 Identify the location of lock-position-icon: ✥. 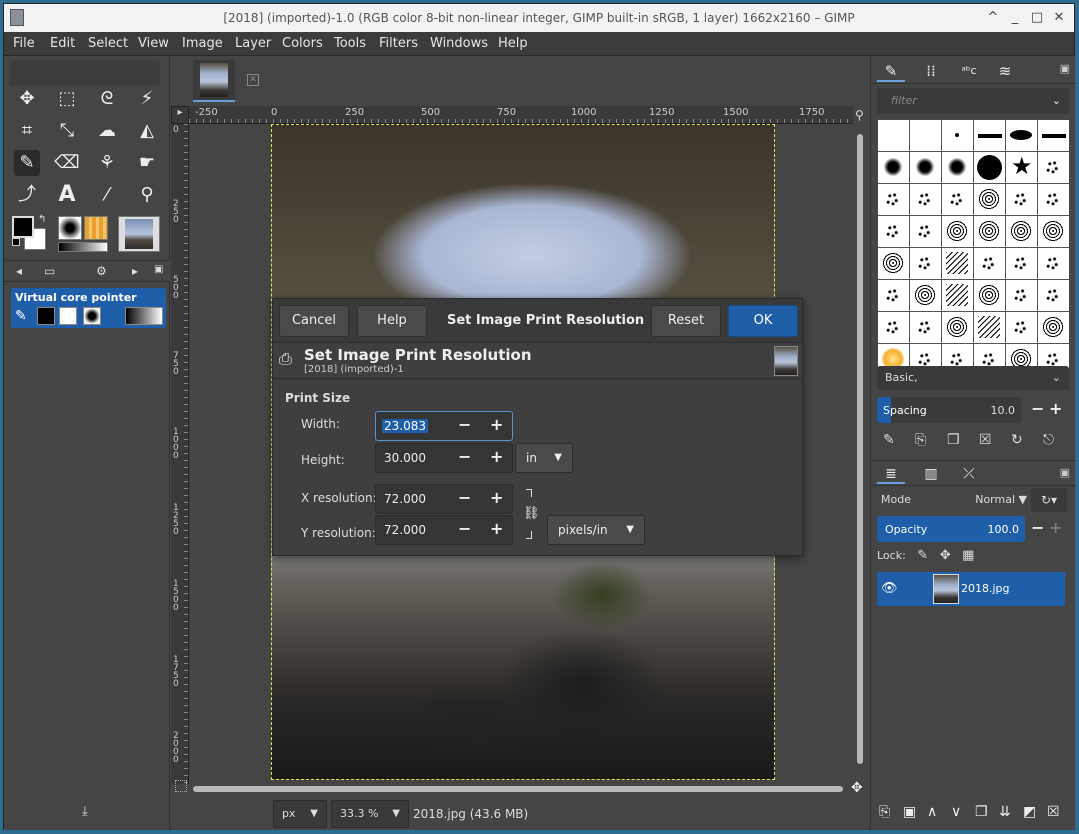
(945, 555).